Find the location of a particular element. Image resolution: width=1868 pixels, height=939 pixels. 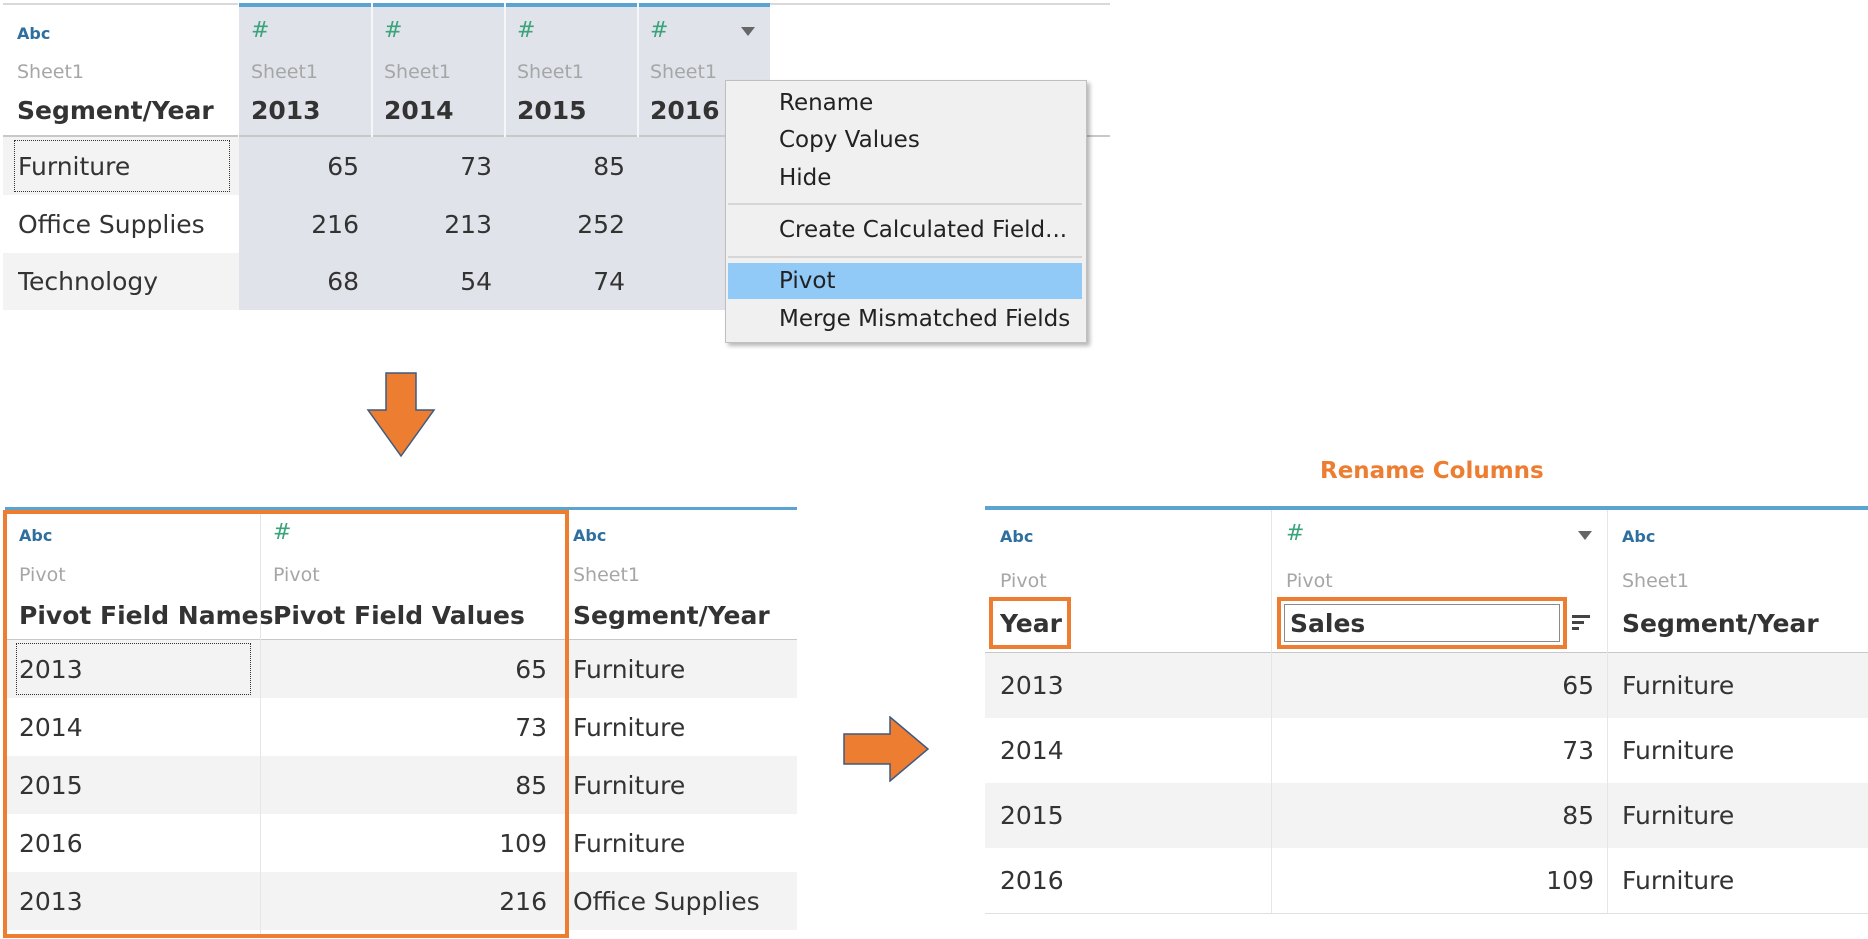

year-cell: 2016 is located at coordinates (1032, 880).